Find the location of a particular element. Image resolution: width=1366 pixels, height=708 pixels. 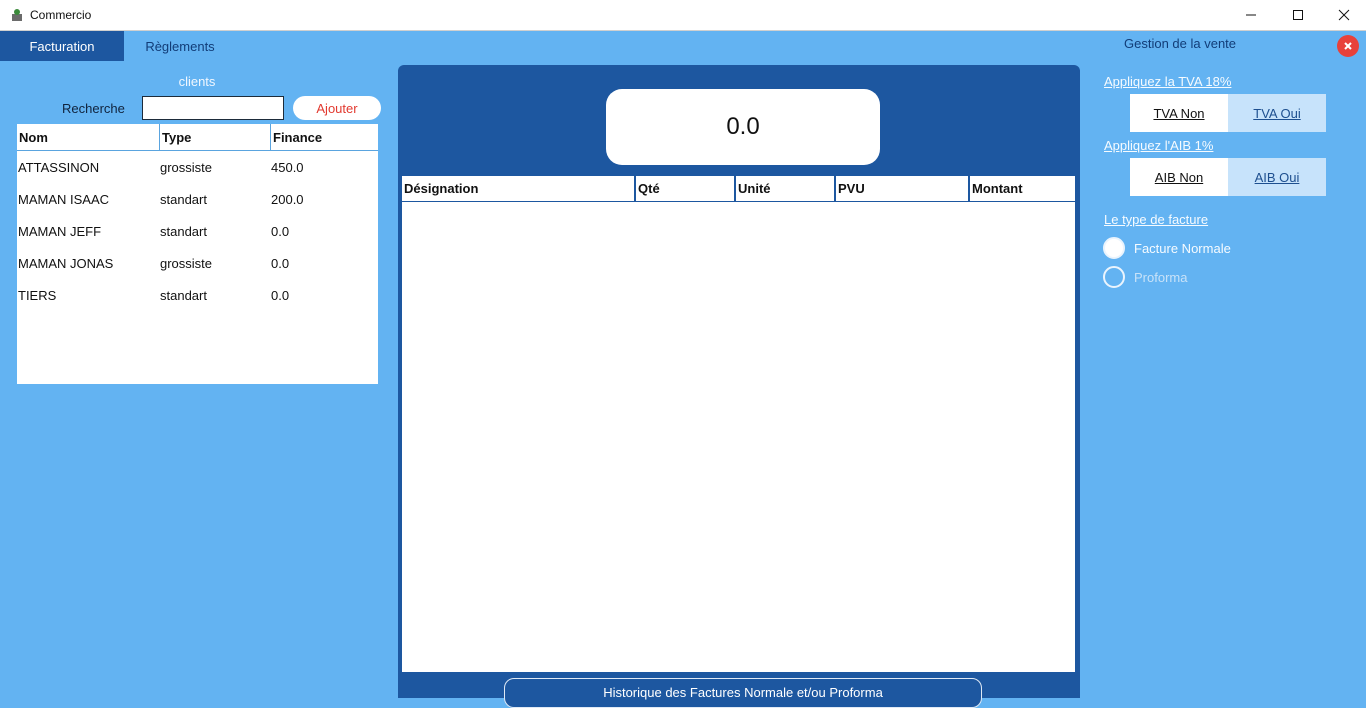

minimize-icon is located at coordinates (1251, 15).